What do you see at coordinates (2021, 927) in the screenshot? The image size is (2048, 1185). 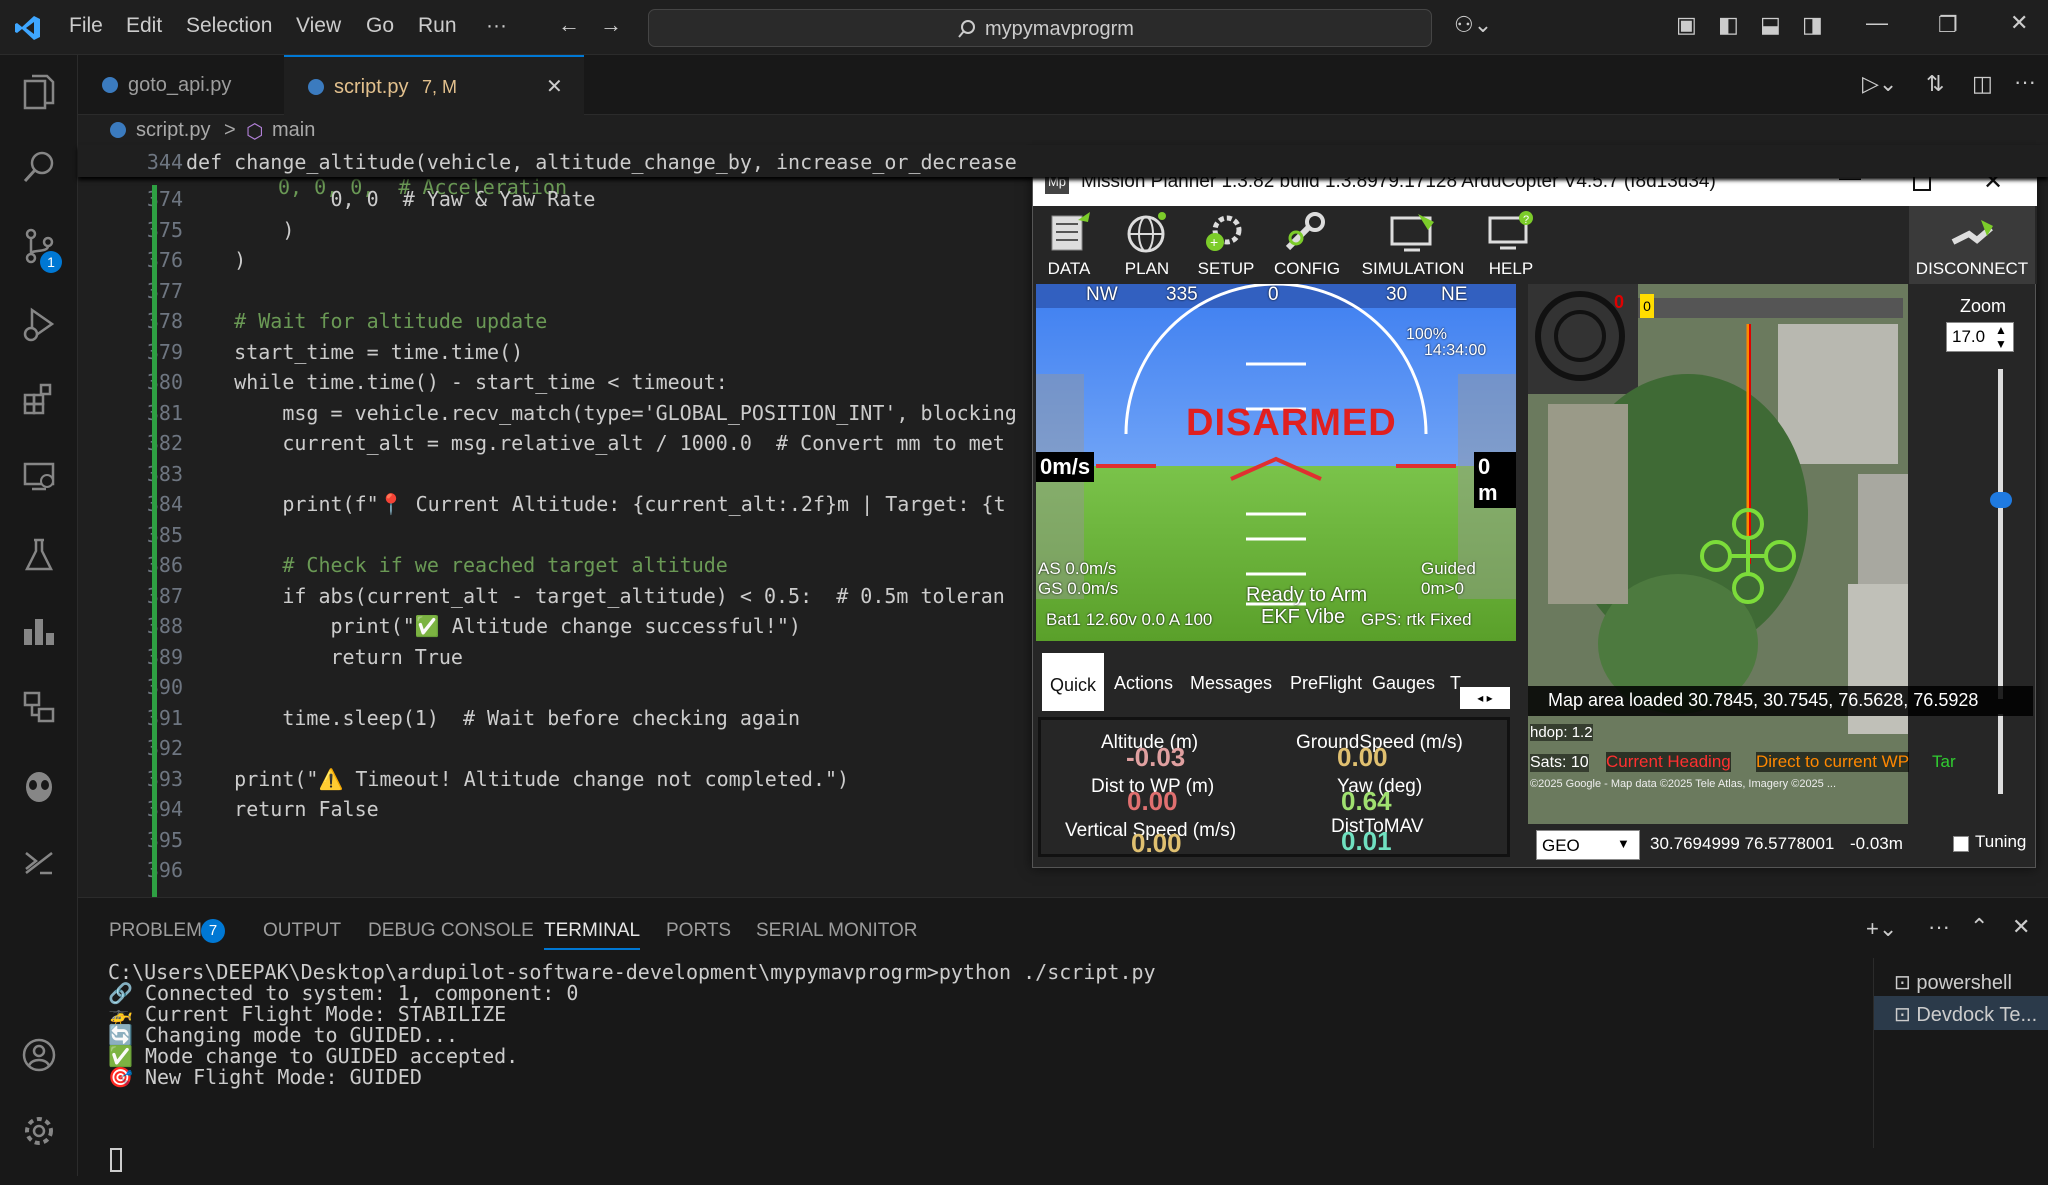 I see `close-panel-icon: ✕` at bounding box center [2021, 927].